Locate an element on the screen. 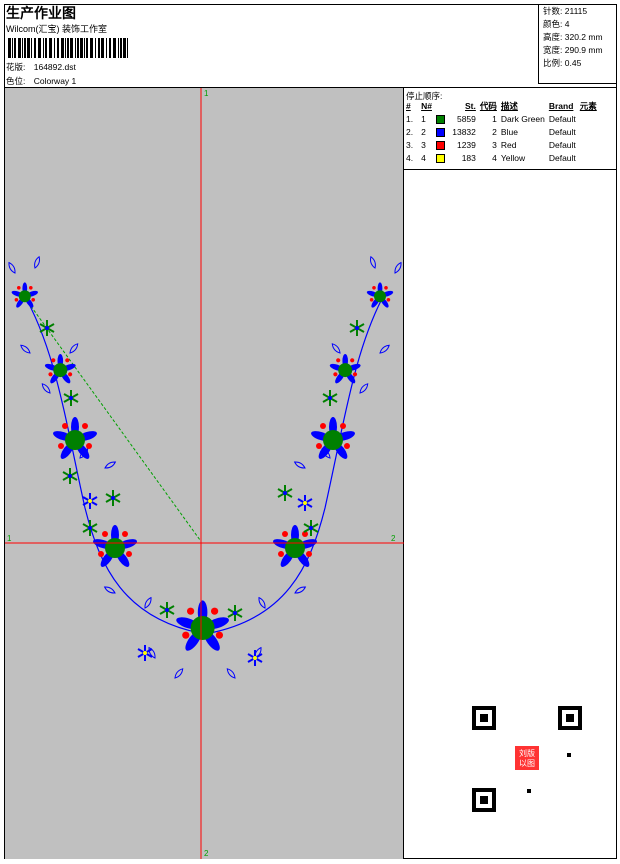 The height and width of the screenshot is (864, 620). table-row: 2. 2 13832 2 Blue Default is located at coordinates (501, 132).